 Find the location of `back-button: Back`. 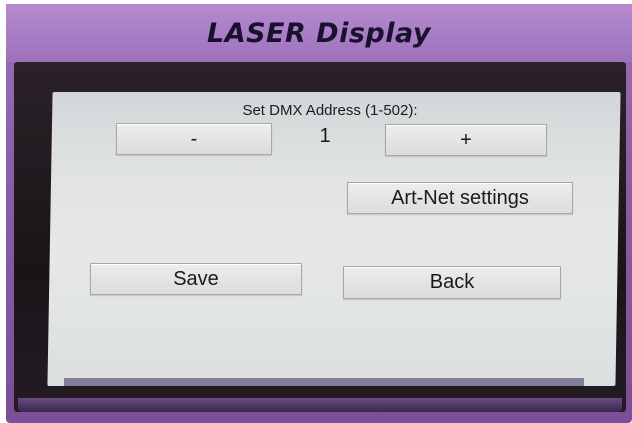

back-button: Back is located at coordinates (452, 282).